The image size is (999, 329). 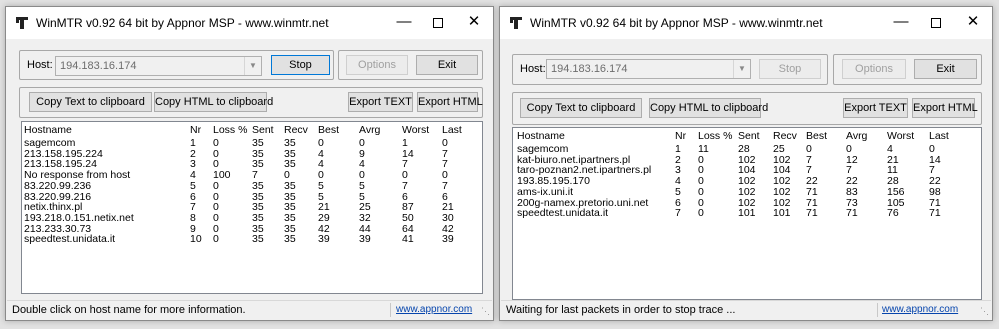 What do you see at coordinates (812, 213) in the screenshot?
I see `cell-best: 71` at bounding box center [812, 213].